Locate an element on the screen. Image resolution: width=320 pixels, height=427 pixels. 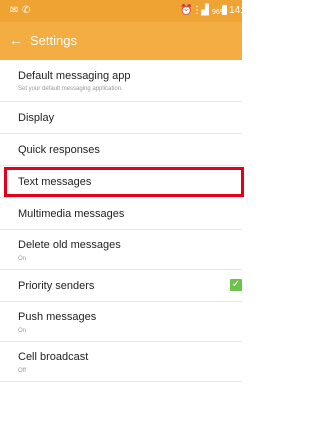
setting-push-messages: Push messages On is located at coordinates (121, 322).